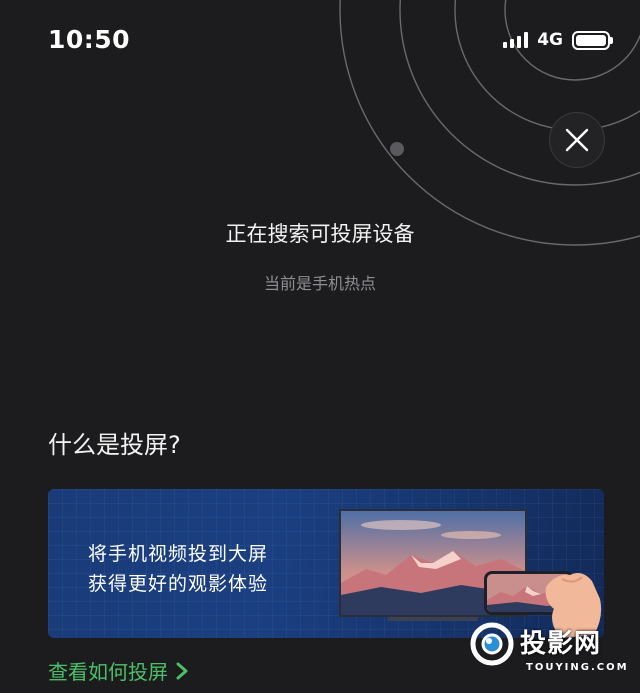 The height and width of the screenshot is (693, 640). Describe the element at coordinates (114, 445) in the screenshot. I see `what-is-casting-heading: 什么是投屏?` at that location.